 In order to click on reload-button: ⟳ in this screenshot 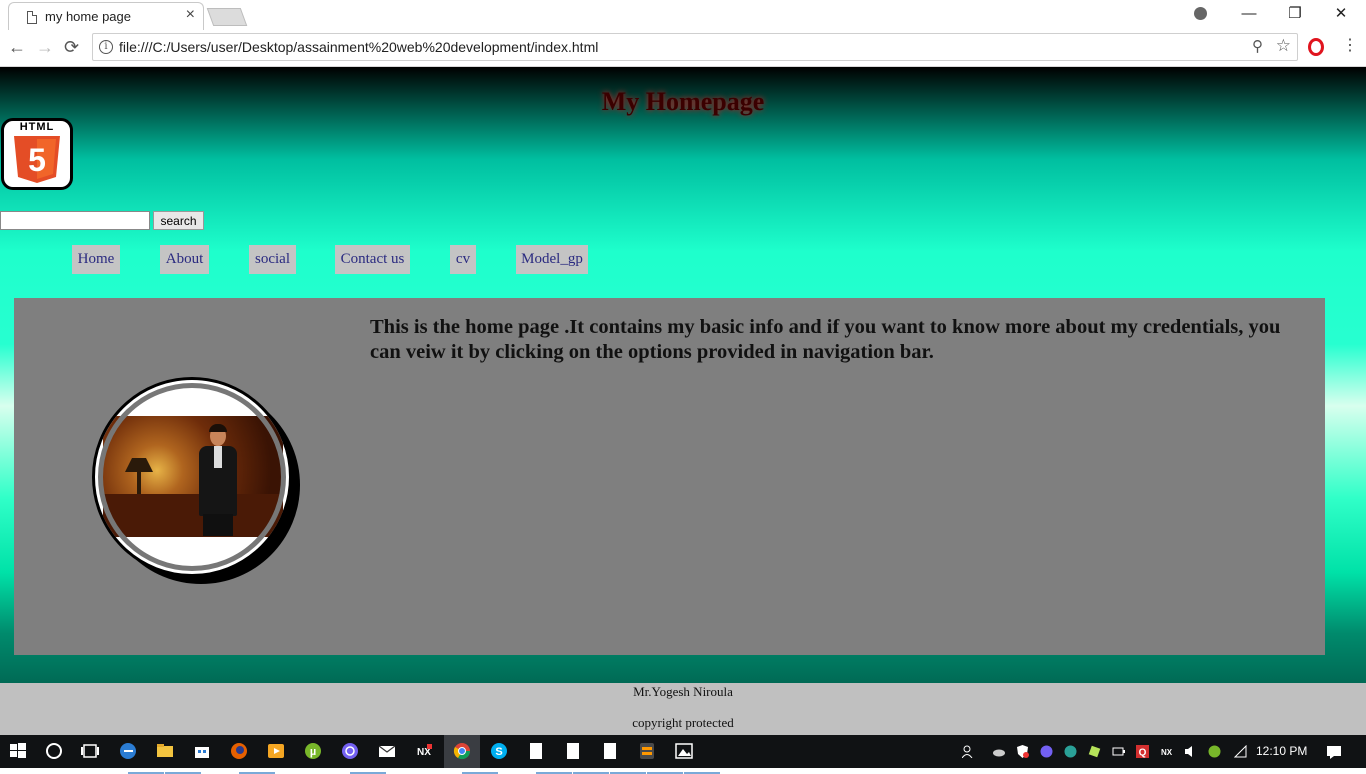, I will do `click(71, 47)`.